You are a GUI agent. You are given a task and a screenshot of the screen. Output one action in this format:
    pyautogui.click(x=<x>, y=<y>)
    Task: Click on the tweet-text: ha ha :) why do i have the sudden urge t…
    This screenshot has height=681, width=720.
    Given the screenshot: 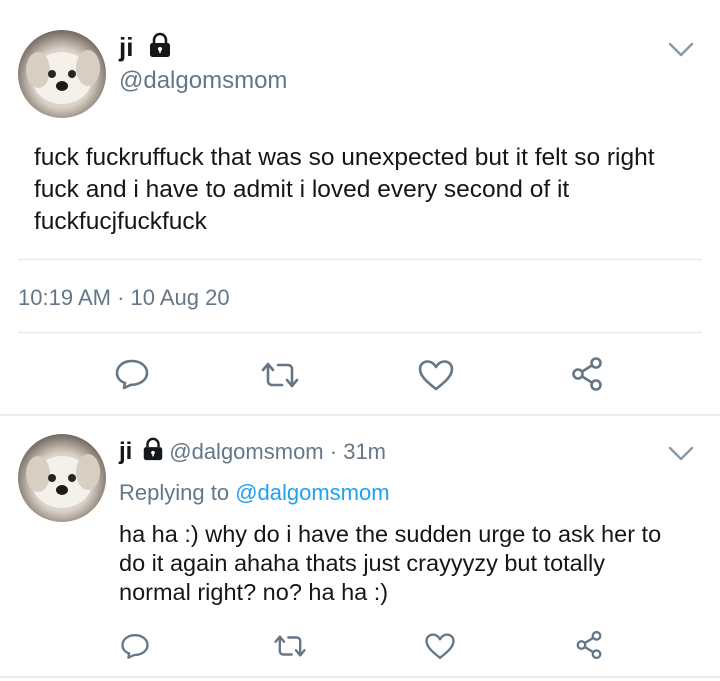 What is the action you would take?
    pyautogui.click(x=390, y=563)
    